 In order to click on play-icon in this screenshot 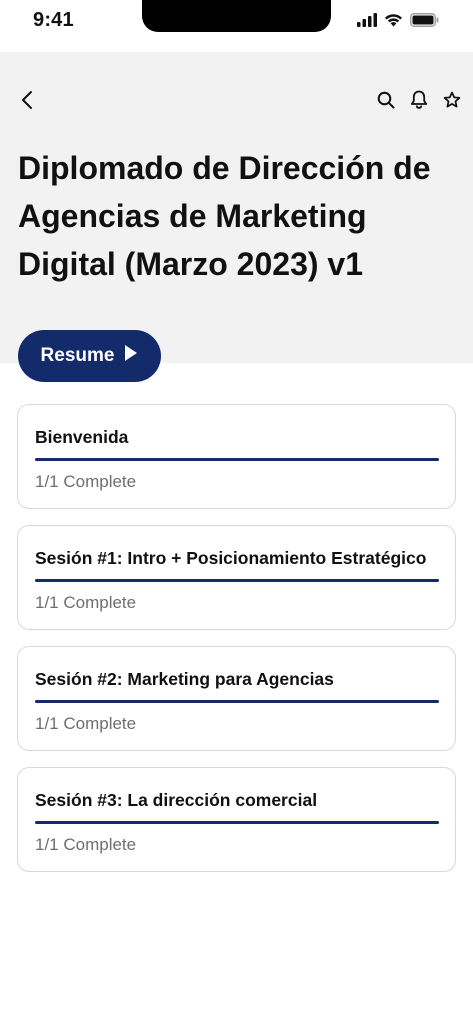, I will do `click(131, 356)`.